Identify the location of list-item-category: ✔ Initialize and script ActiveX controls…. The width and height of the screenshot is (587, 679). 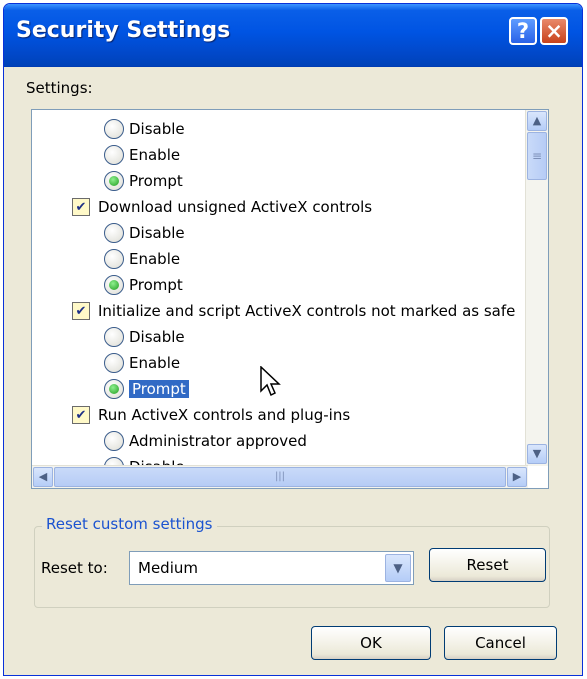
(293, 311).